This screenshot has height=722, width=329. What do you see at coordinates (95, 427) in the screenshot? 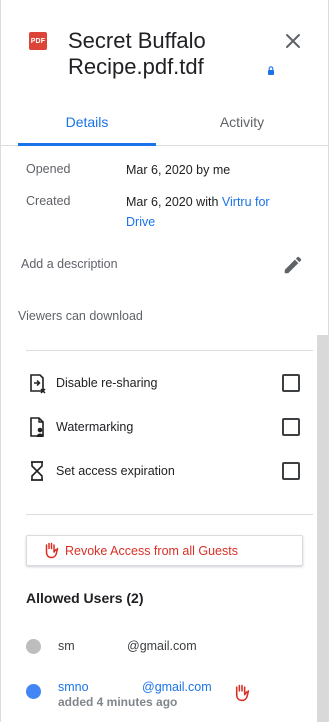
I see `watermarking-label: Watermarking` at bounding box center [95, 427].